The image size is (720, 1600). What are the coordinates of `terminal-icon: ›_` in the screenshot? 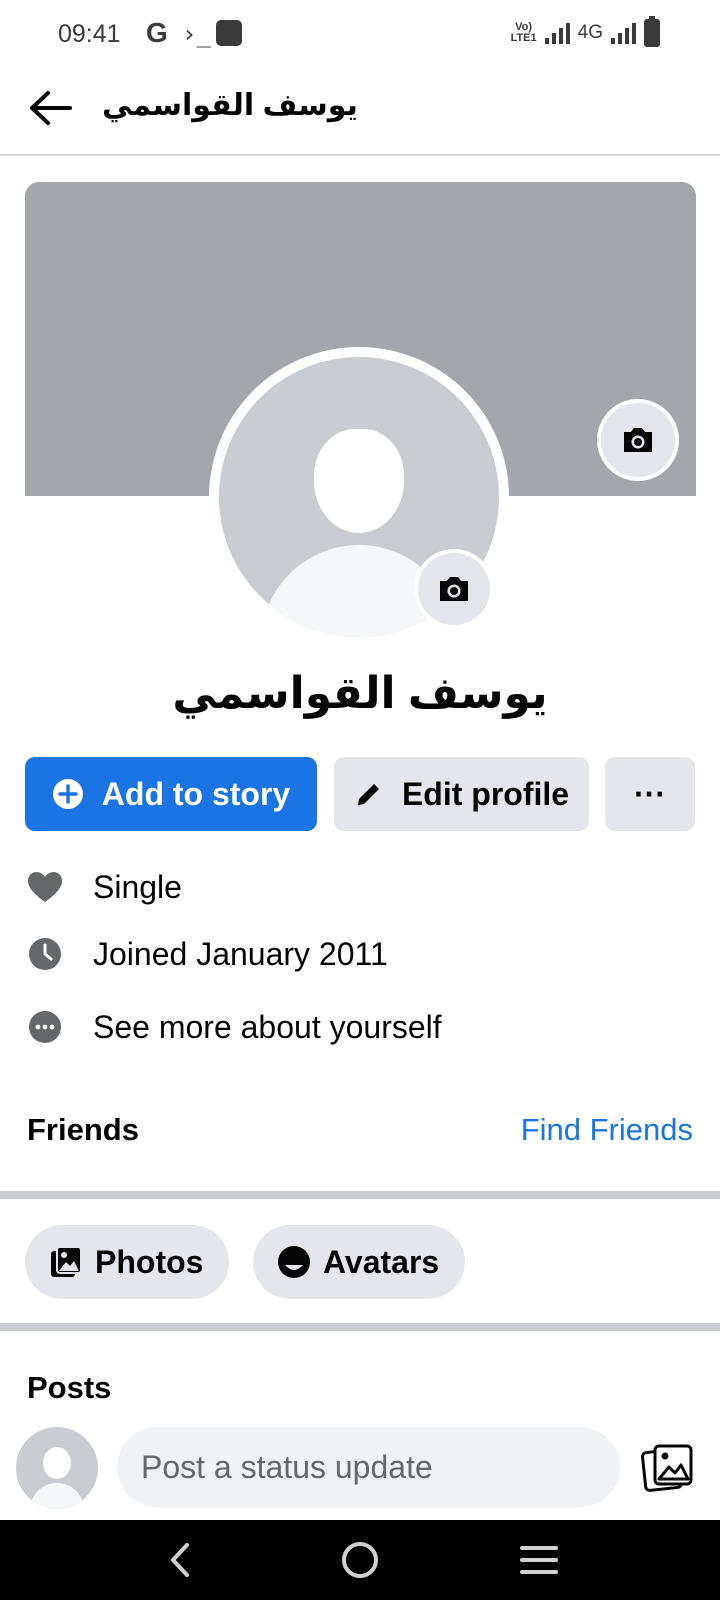 It's located at (196, 34).